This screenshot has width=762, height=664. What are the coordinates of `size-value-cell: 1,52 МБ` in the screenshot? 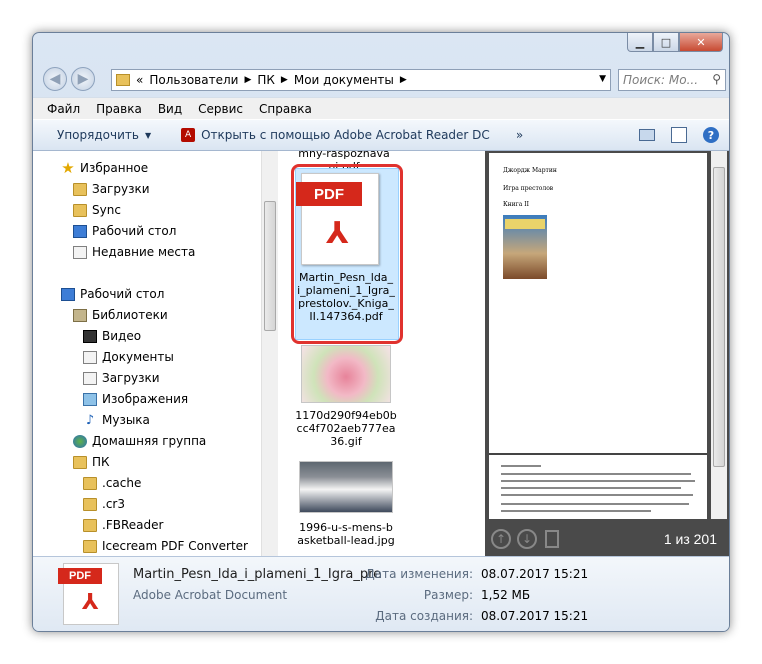 It's located at (505, 595).